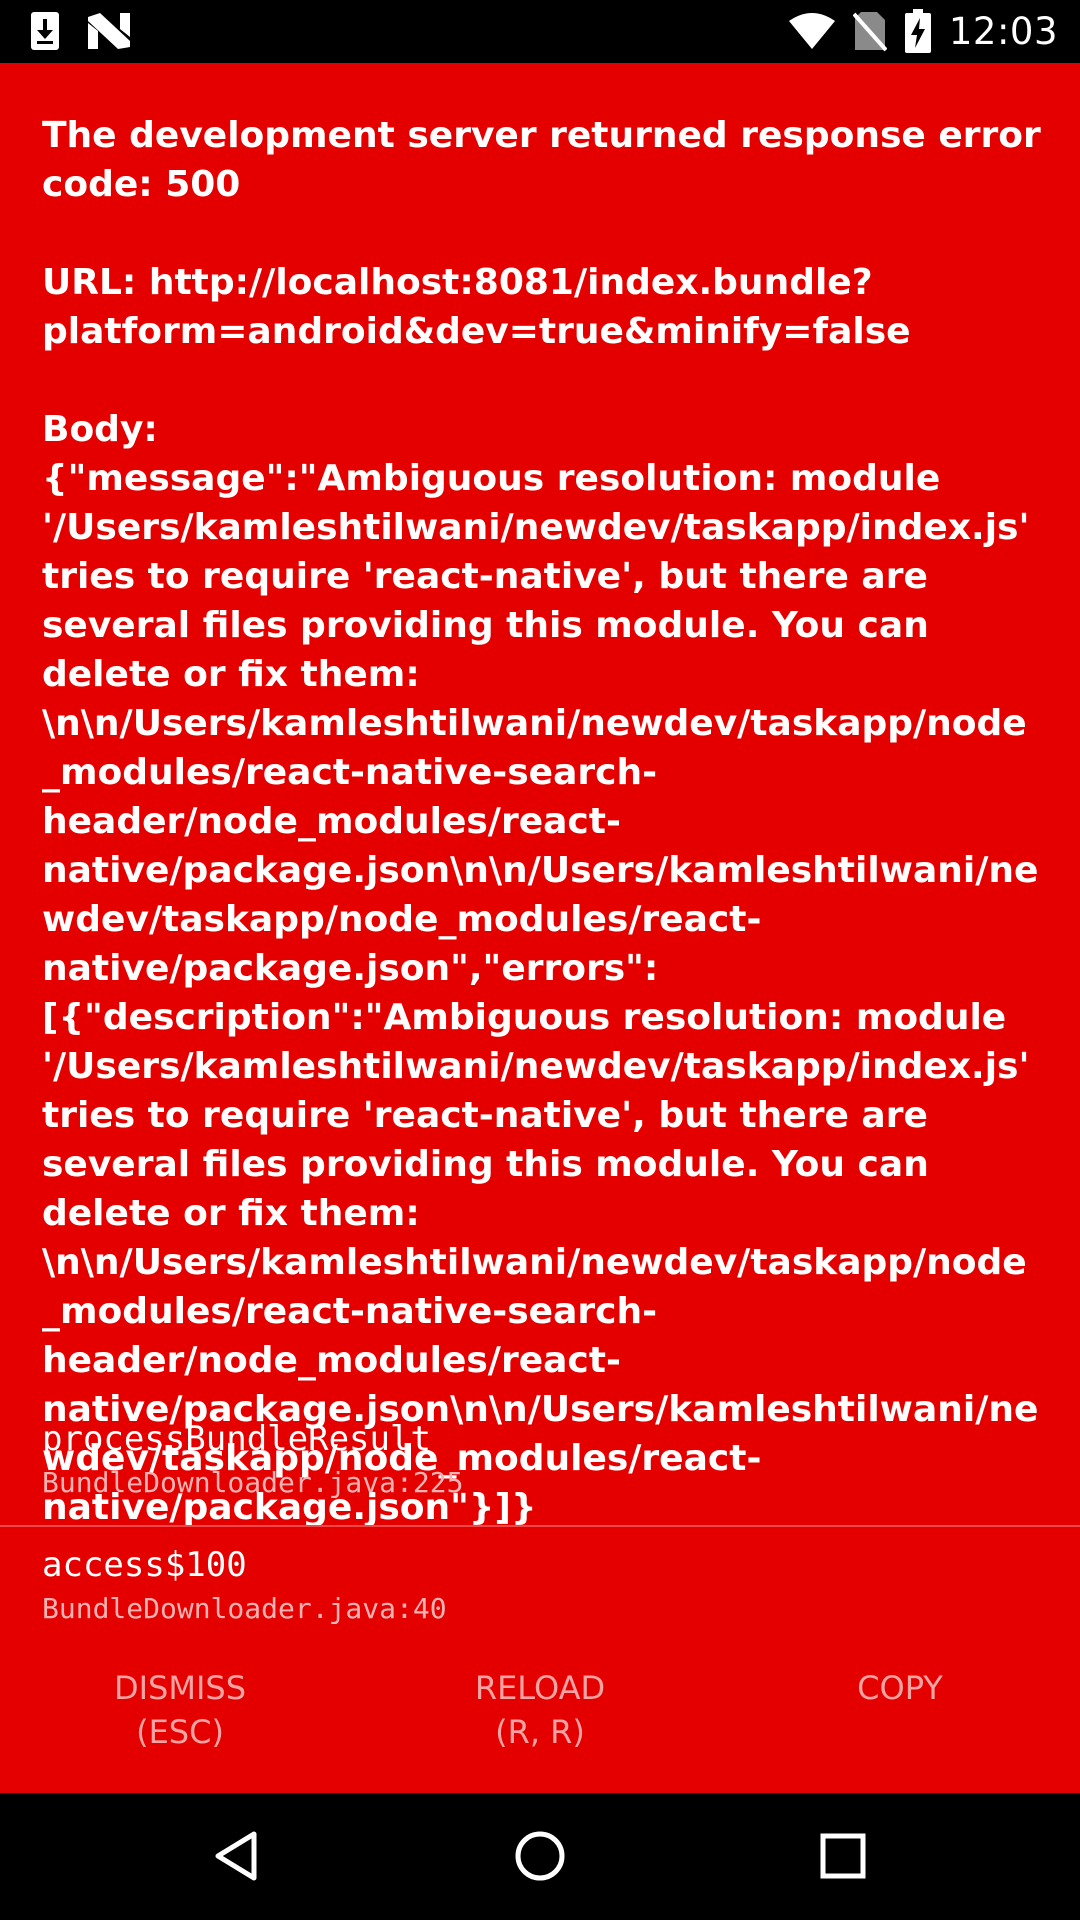 The width and height of the screenshot is (1080, 1920). I want to click on action-buttons: DISMISS (ESC) RELOAD (R, R) COPY, so click(540, 1721).